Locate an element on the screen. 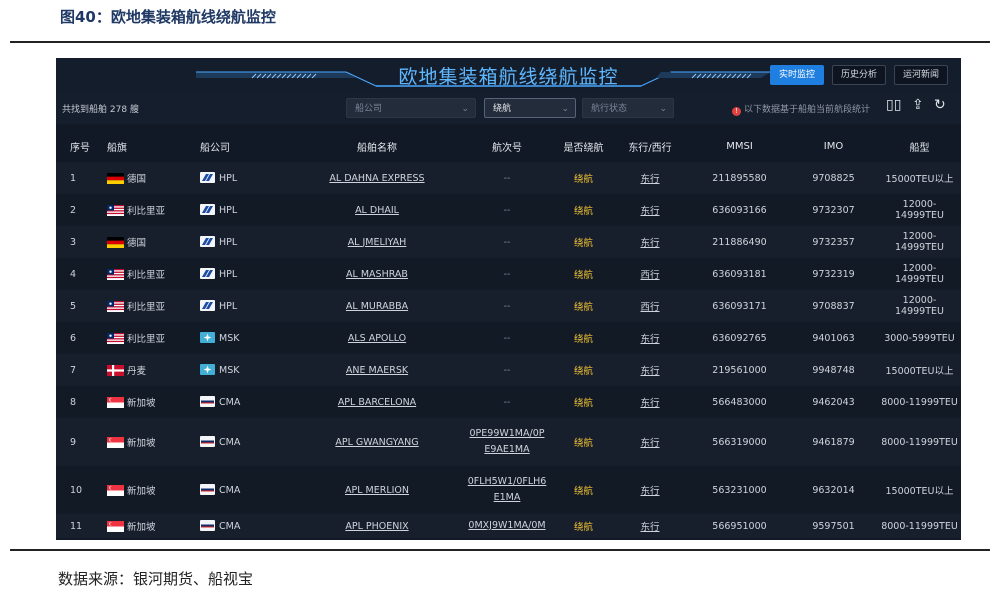 Image resolution: width=1000 pixels, height=600 pixels. ship-name-link: AL JMELIYAH is located at coordinates (377, 242).